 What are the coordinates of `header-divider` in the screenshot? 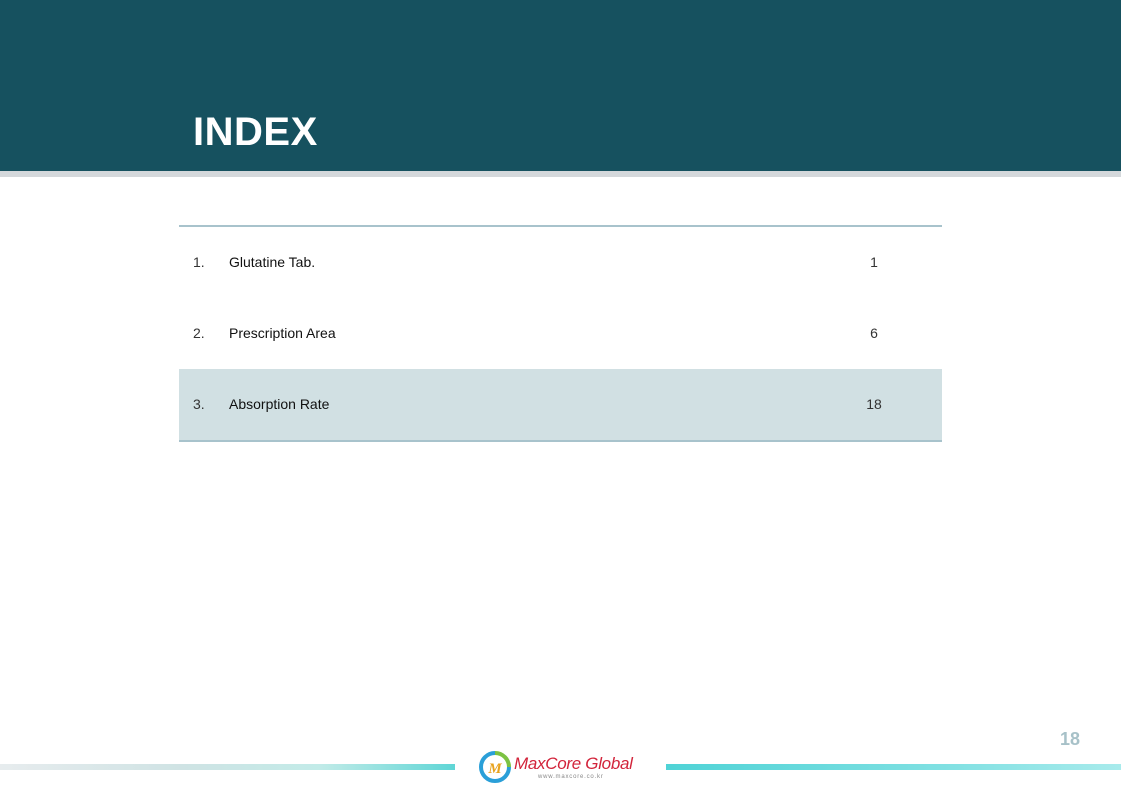 It's located at (560, 174).